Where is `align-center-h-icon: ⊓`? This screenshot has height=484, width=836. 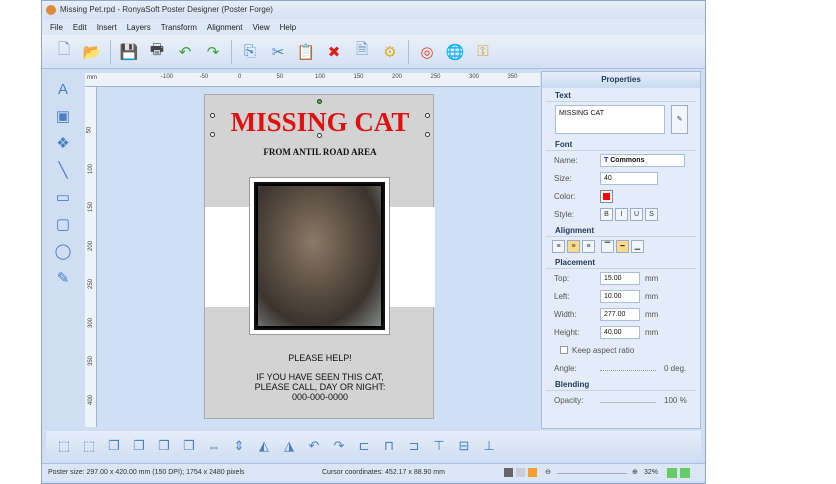 align-center-h-icon: ⊓ is located at coordinates (389, 445).